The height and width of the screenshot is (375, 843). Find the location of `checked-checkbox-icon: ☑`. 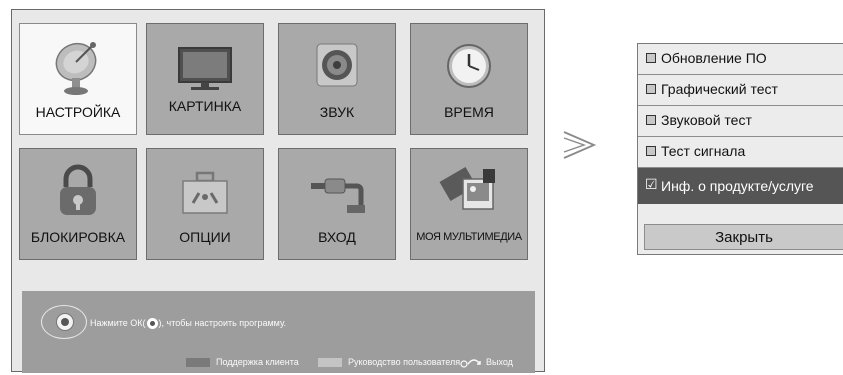

checked-checkbox-icon: ☑ is located at coordinates (651, 184).